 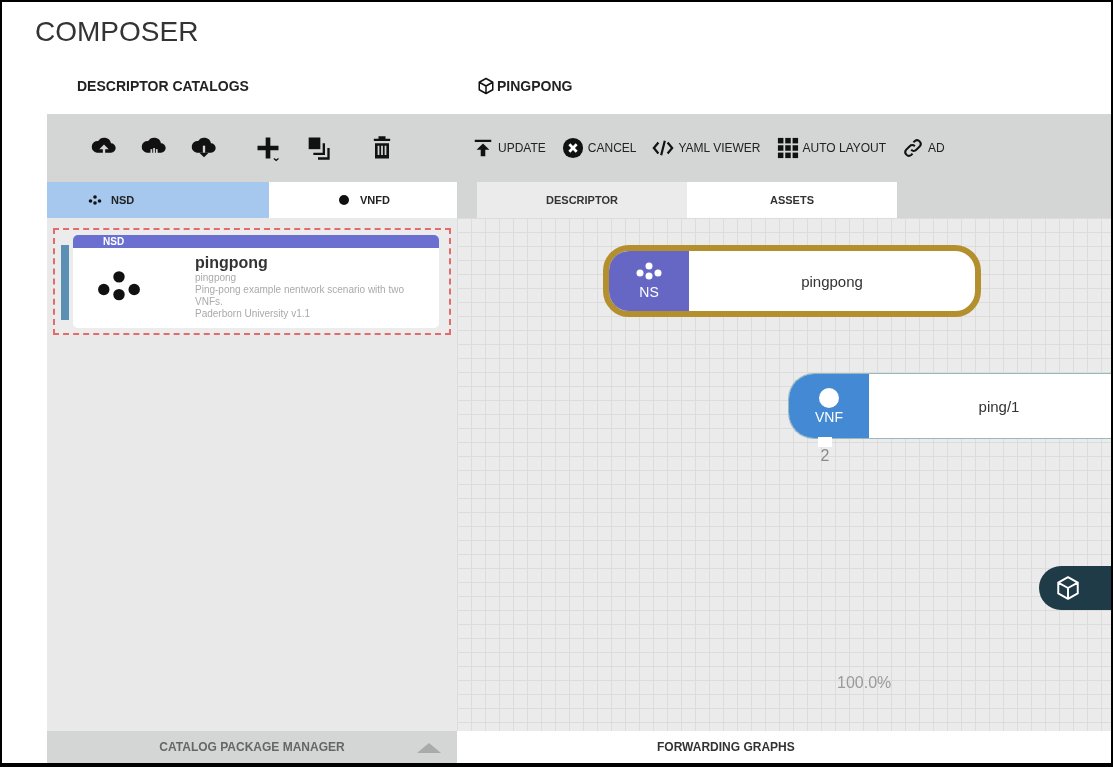 What do you see at coordinates (599, 148) in the screenshot?
I see `toolbar-button: CANCEL` at bounding box center [599, 148].